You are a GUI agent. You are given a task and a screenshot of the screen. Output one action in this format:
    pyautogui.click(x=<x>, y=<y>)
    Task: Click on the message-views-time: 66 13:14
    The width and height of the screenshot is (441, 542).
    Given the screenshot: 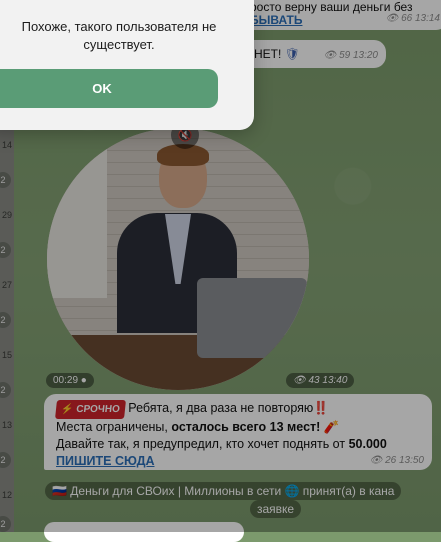 What is the action you would take?
    pyautogui.click(x=420, y=18)
    